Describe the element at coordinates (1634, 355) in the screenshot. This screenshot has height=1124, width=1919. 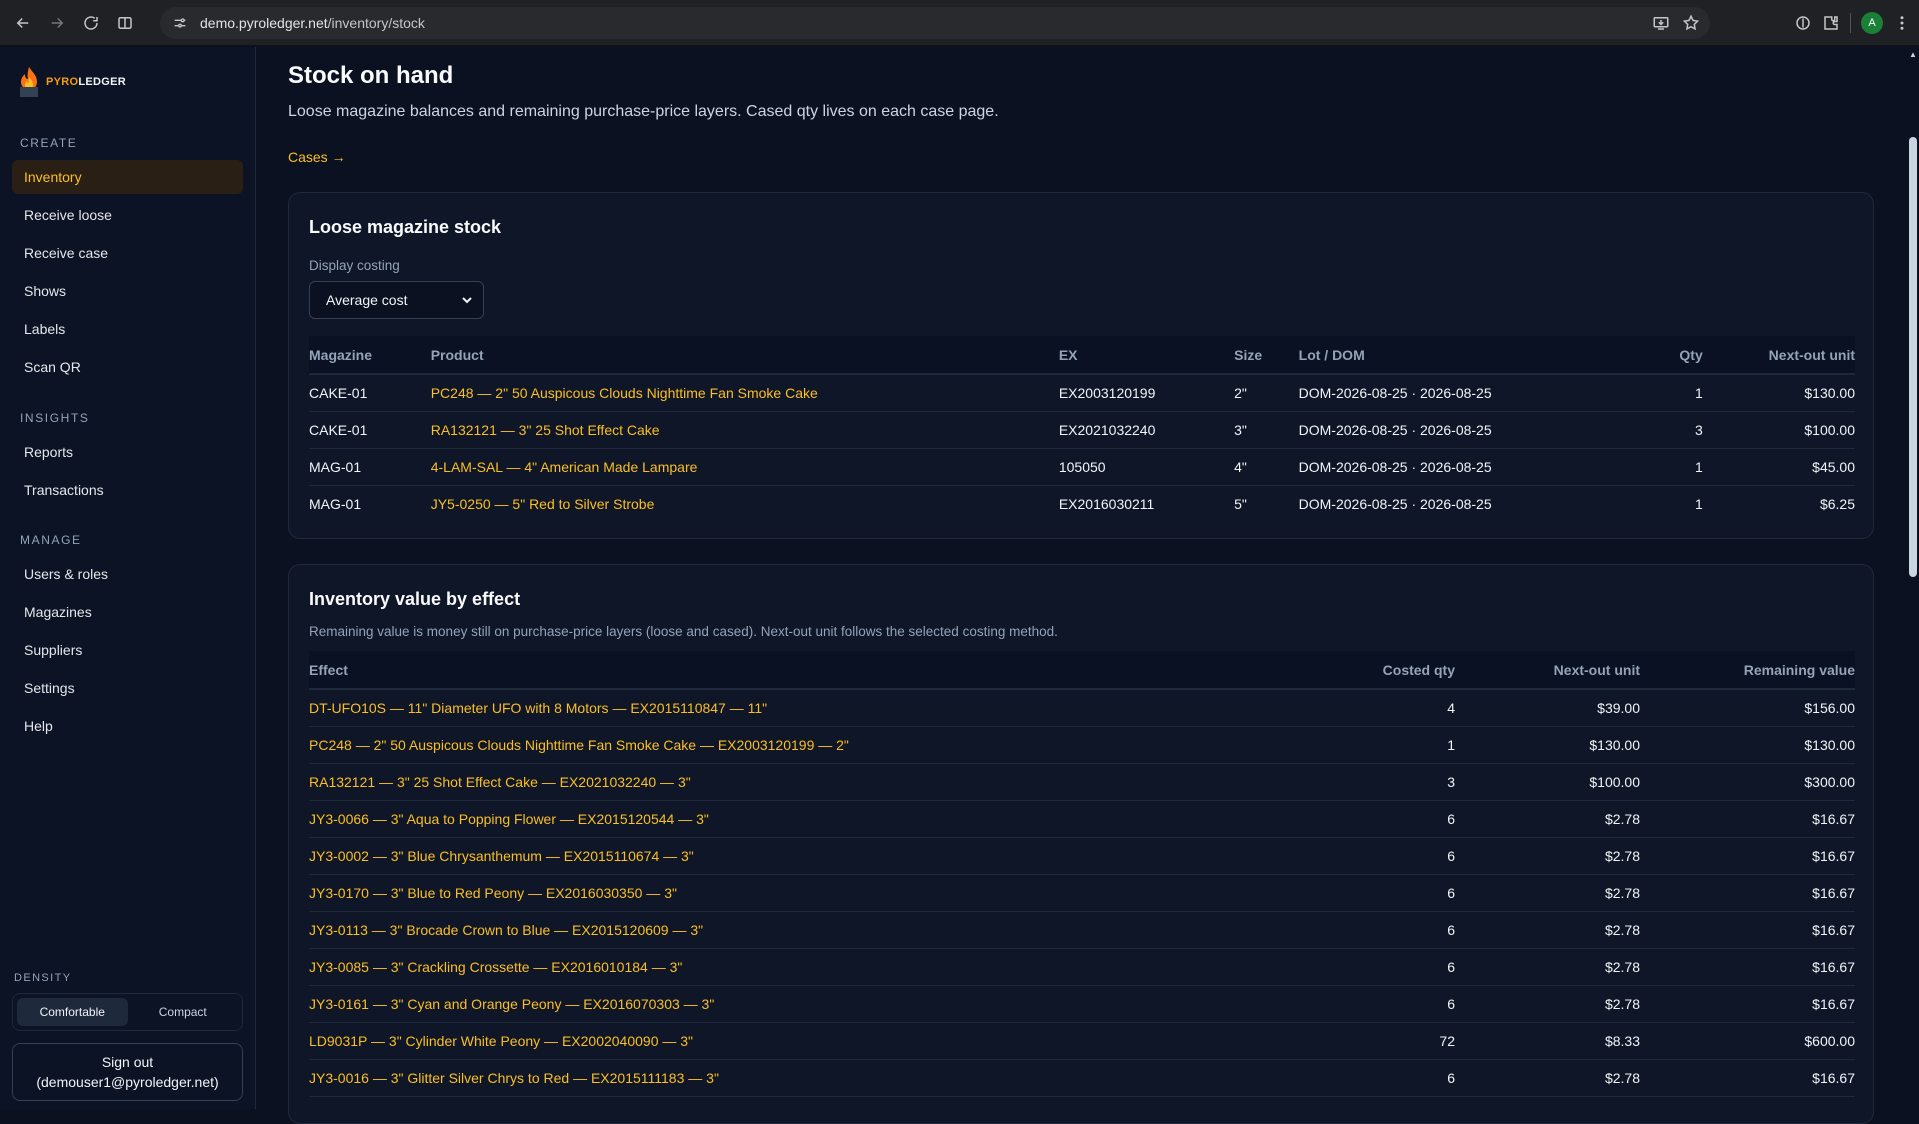
I see `col-header-qty: Qty` at that location.